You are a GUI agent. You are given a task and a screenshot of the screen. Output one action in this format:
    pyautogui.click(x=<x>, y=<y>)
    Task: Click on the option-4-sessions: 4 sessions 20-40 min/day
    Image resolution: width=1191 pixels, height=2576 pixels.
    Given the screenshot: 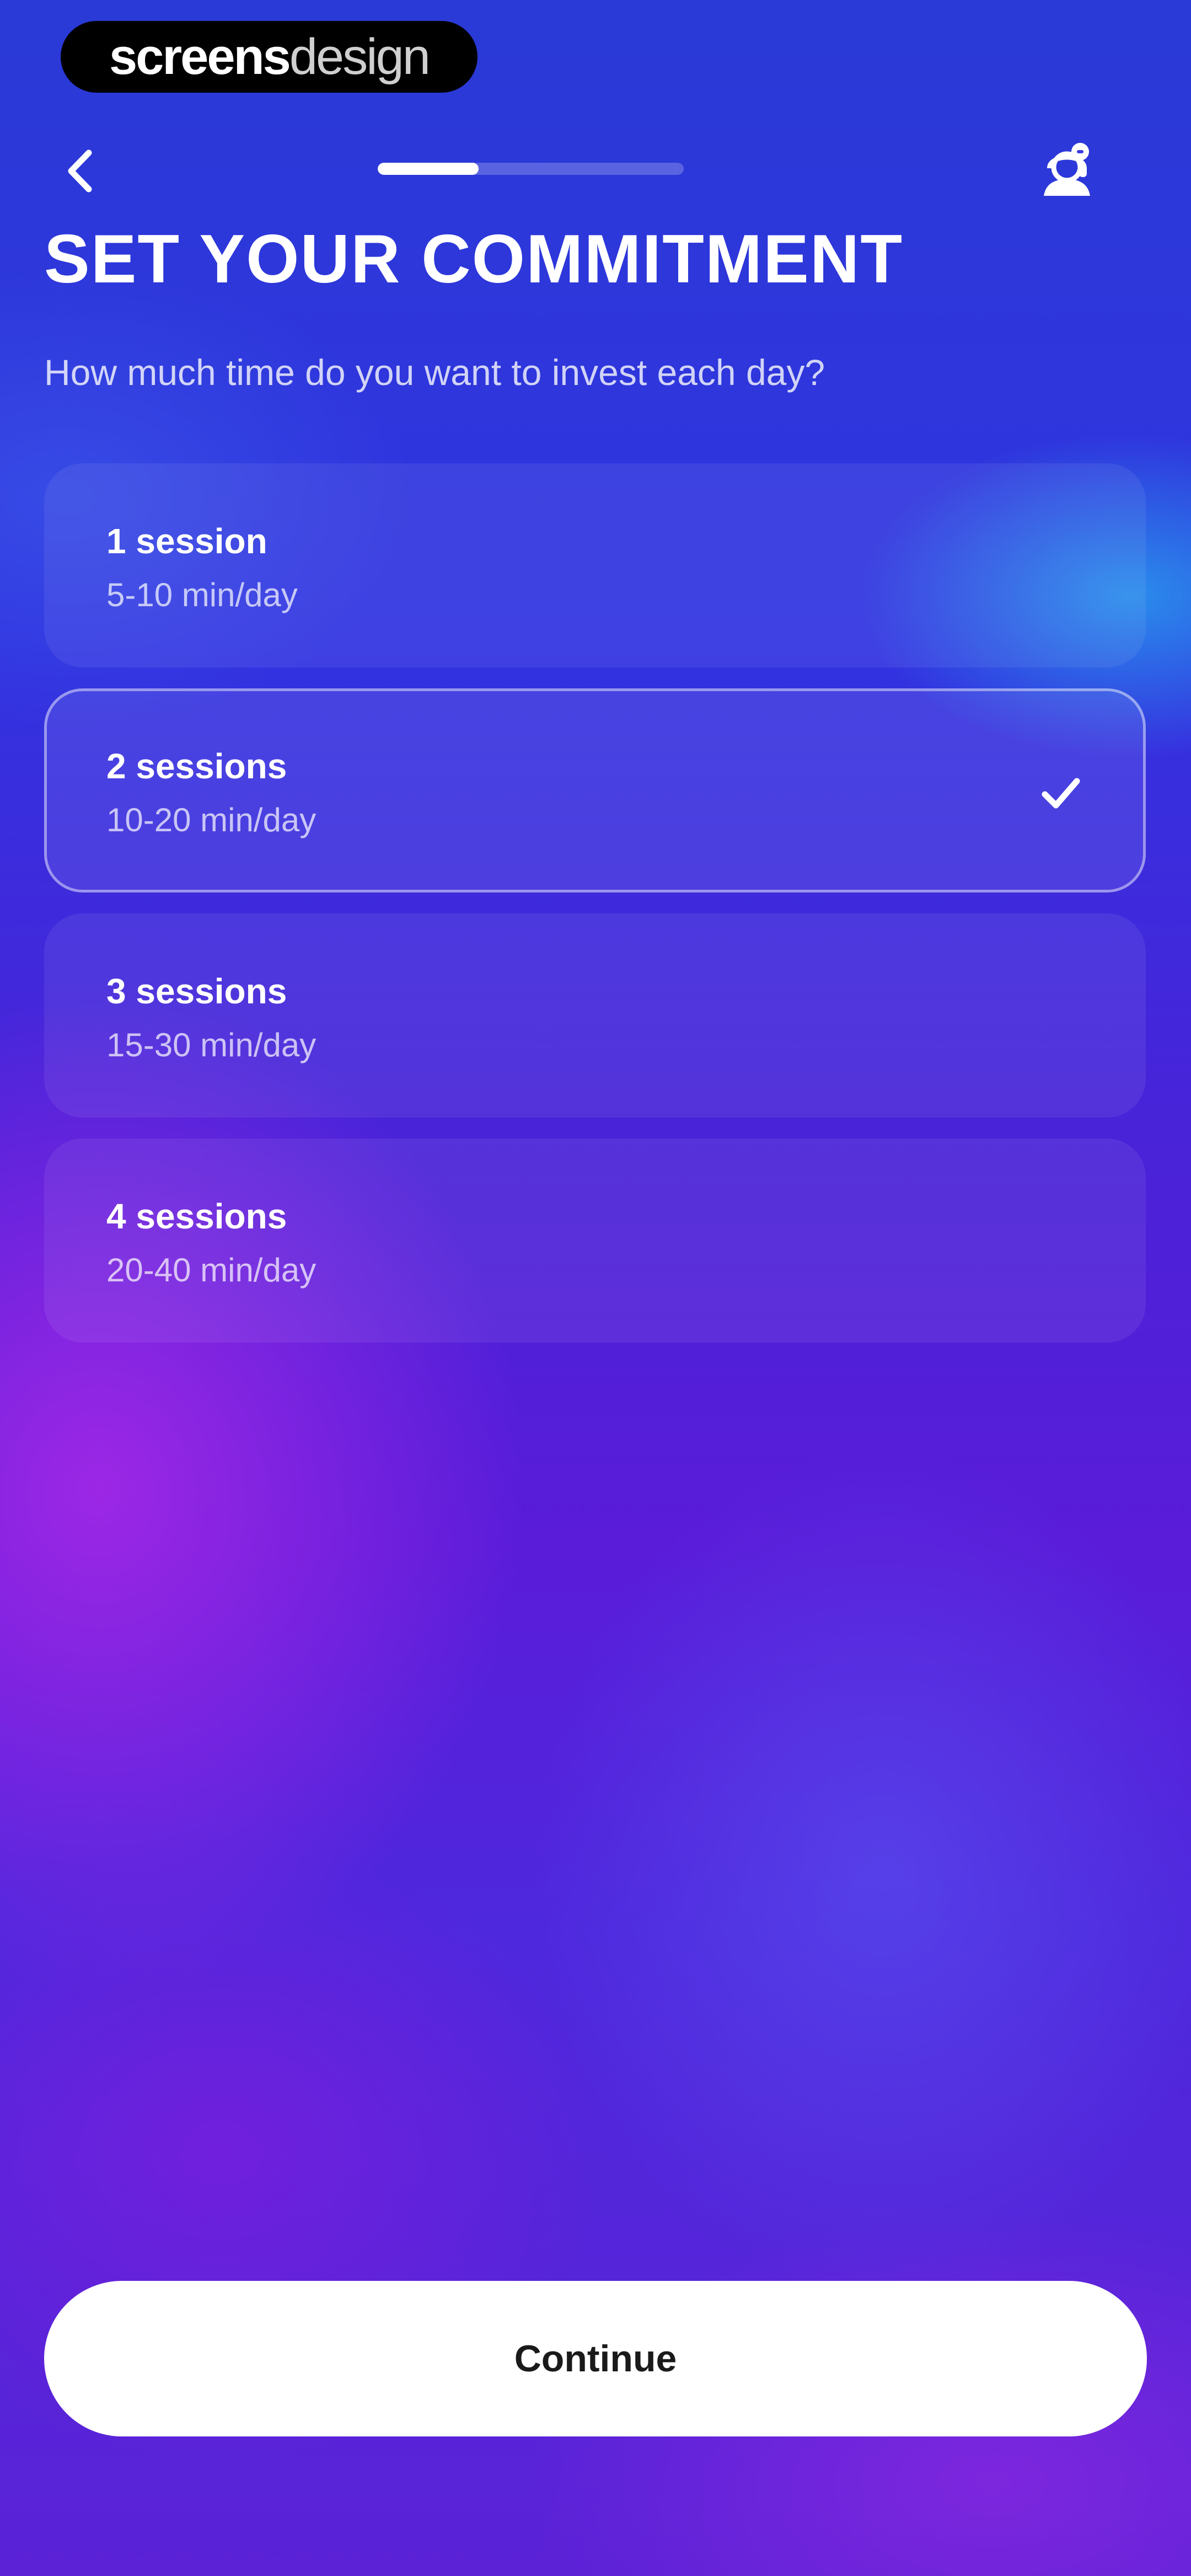 What is the action you would take?
    pyautogui.click(x=595, y=1241)
    